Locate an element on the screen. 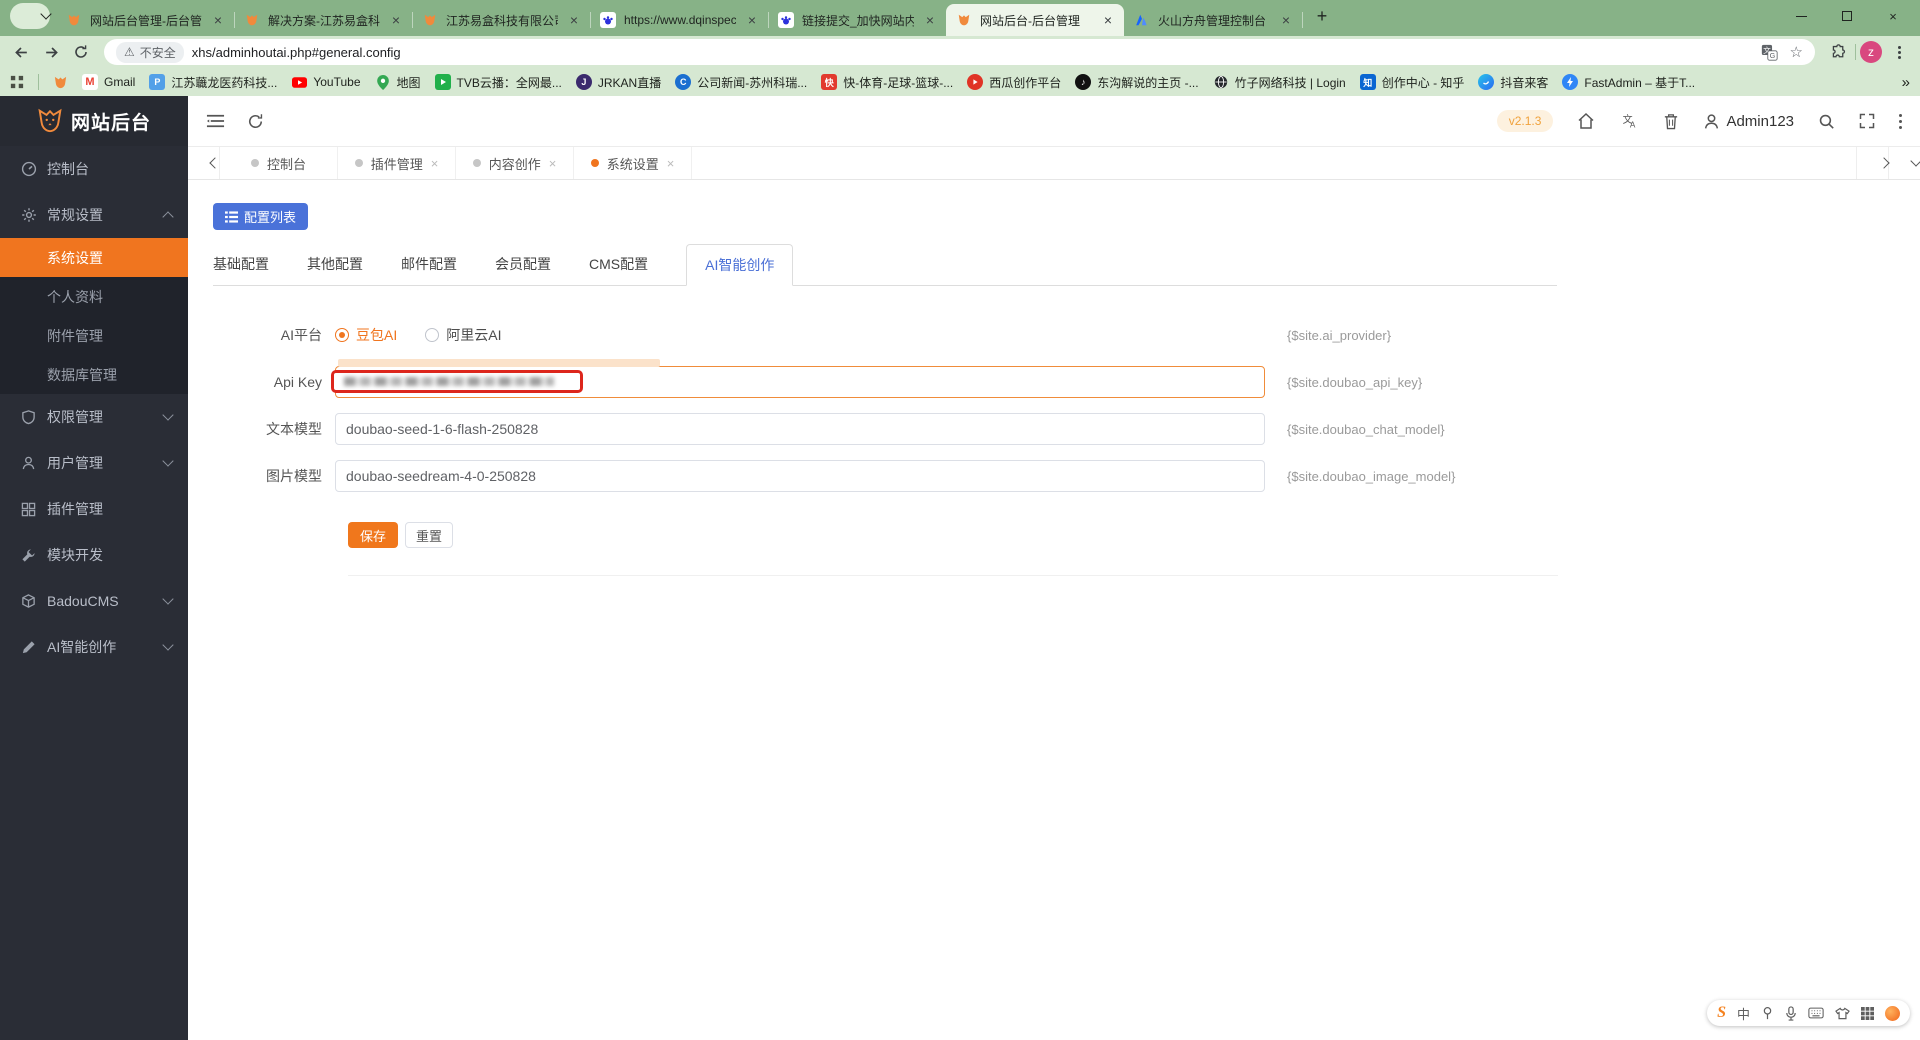  sidebar-item-plugins: 插件管理 is located at coordinates (94, 509).